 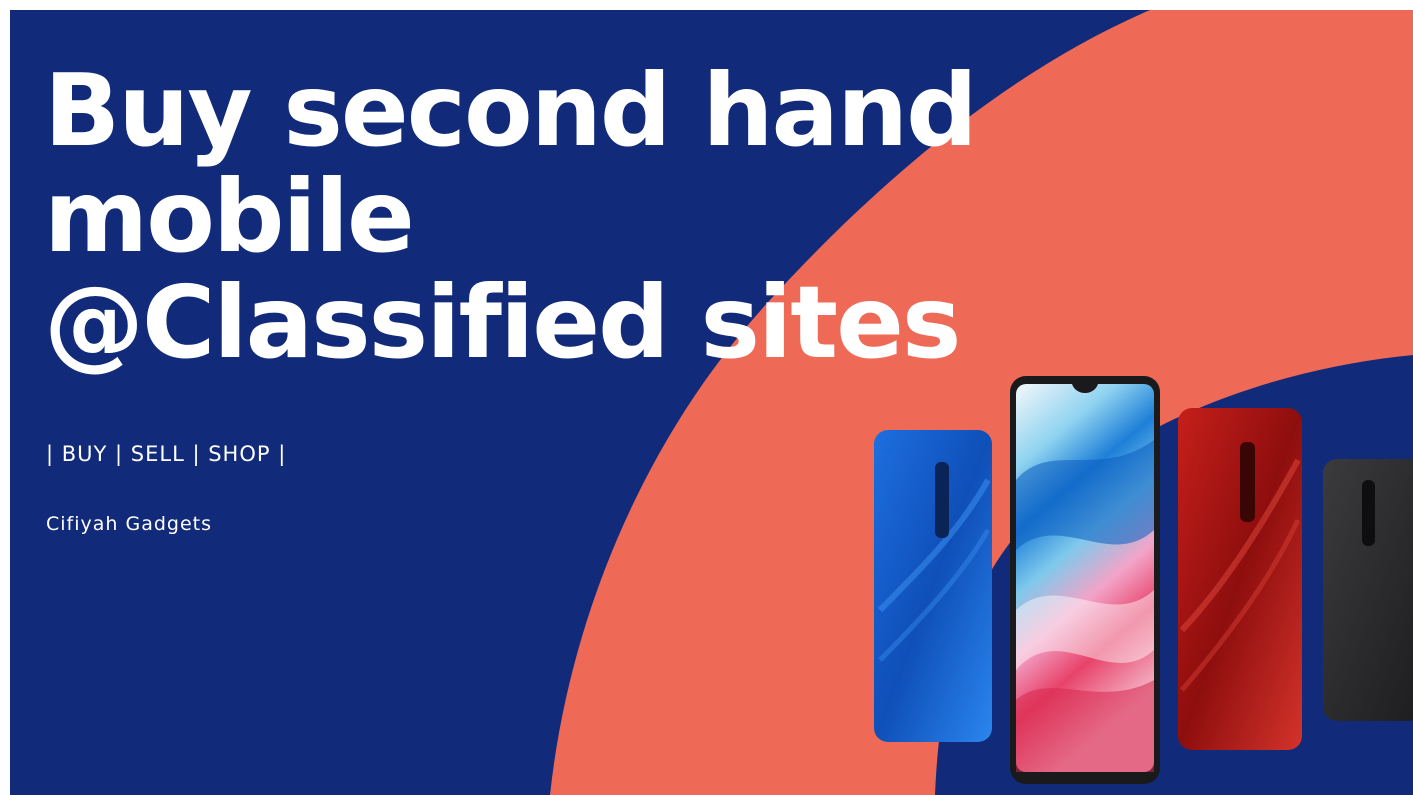 What do you see at coordinates (1368, 590) in the screenshot?
I see `phone-black-back` at bounding box center [1368, 590].